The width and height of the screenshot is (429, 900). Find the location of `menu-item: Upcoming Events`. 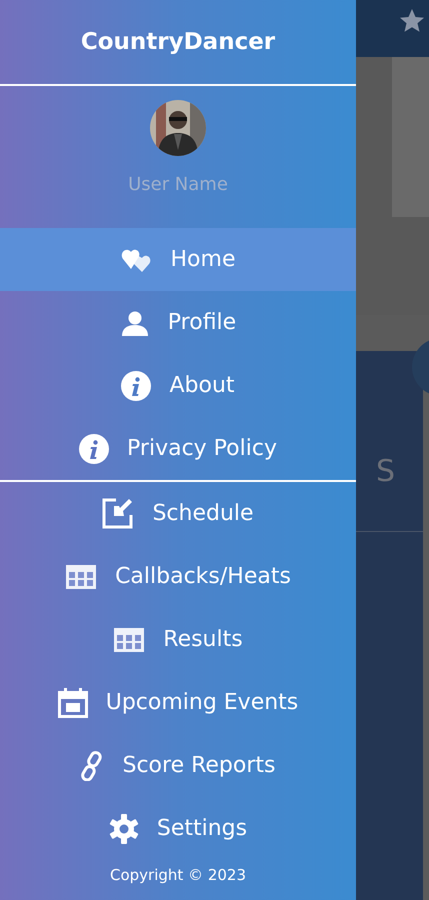

menu-item: Upcoming Events is located at coordinates (178, 702).